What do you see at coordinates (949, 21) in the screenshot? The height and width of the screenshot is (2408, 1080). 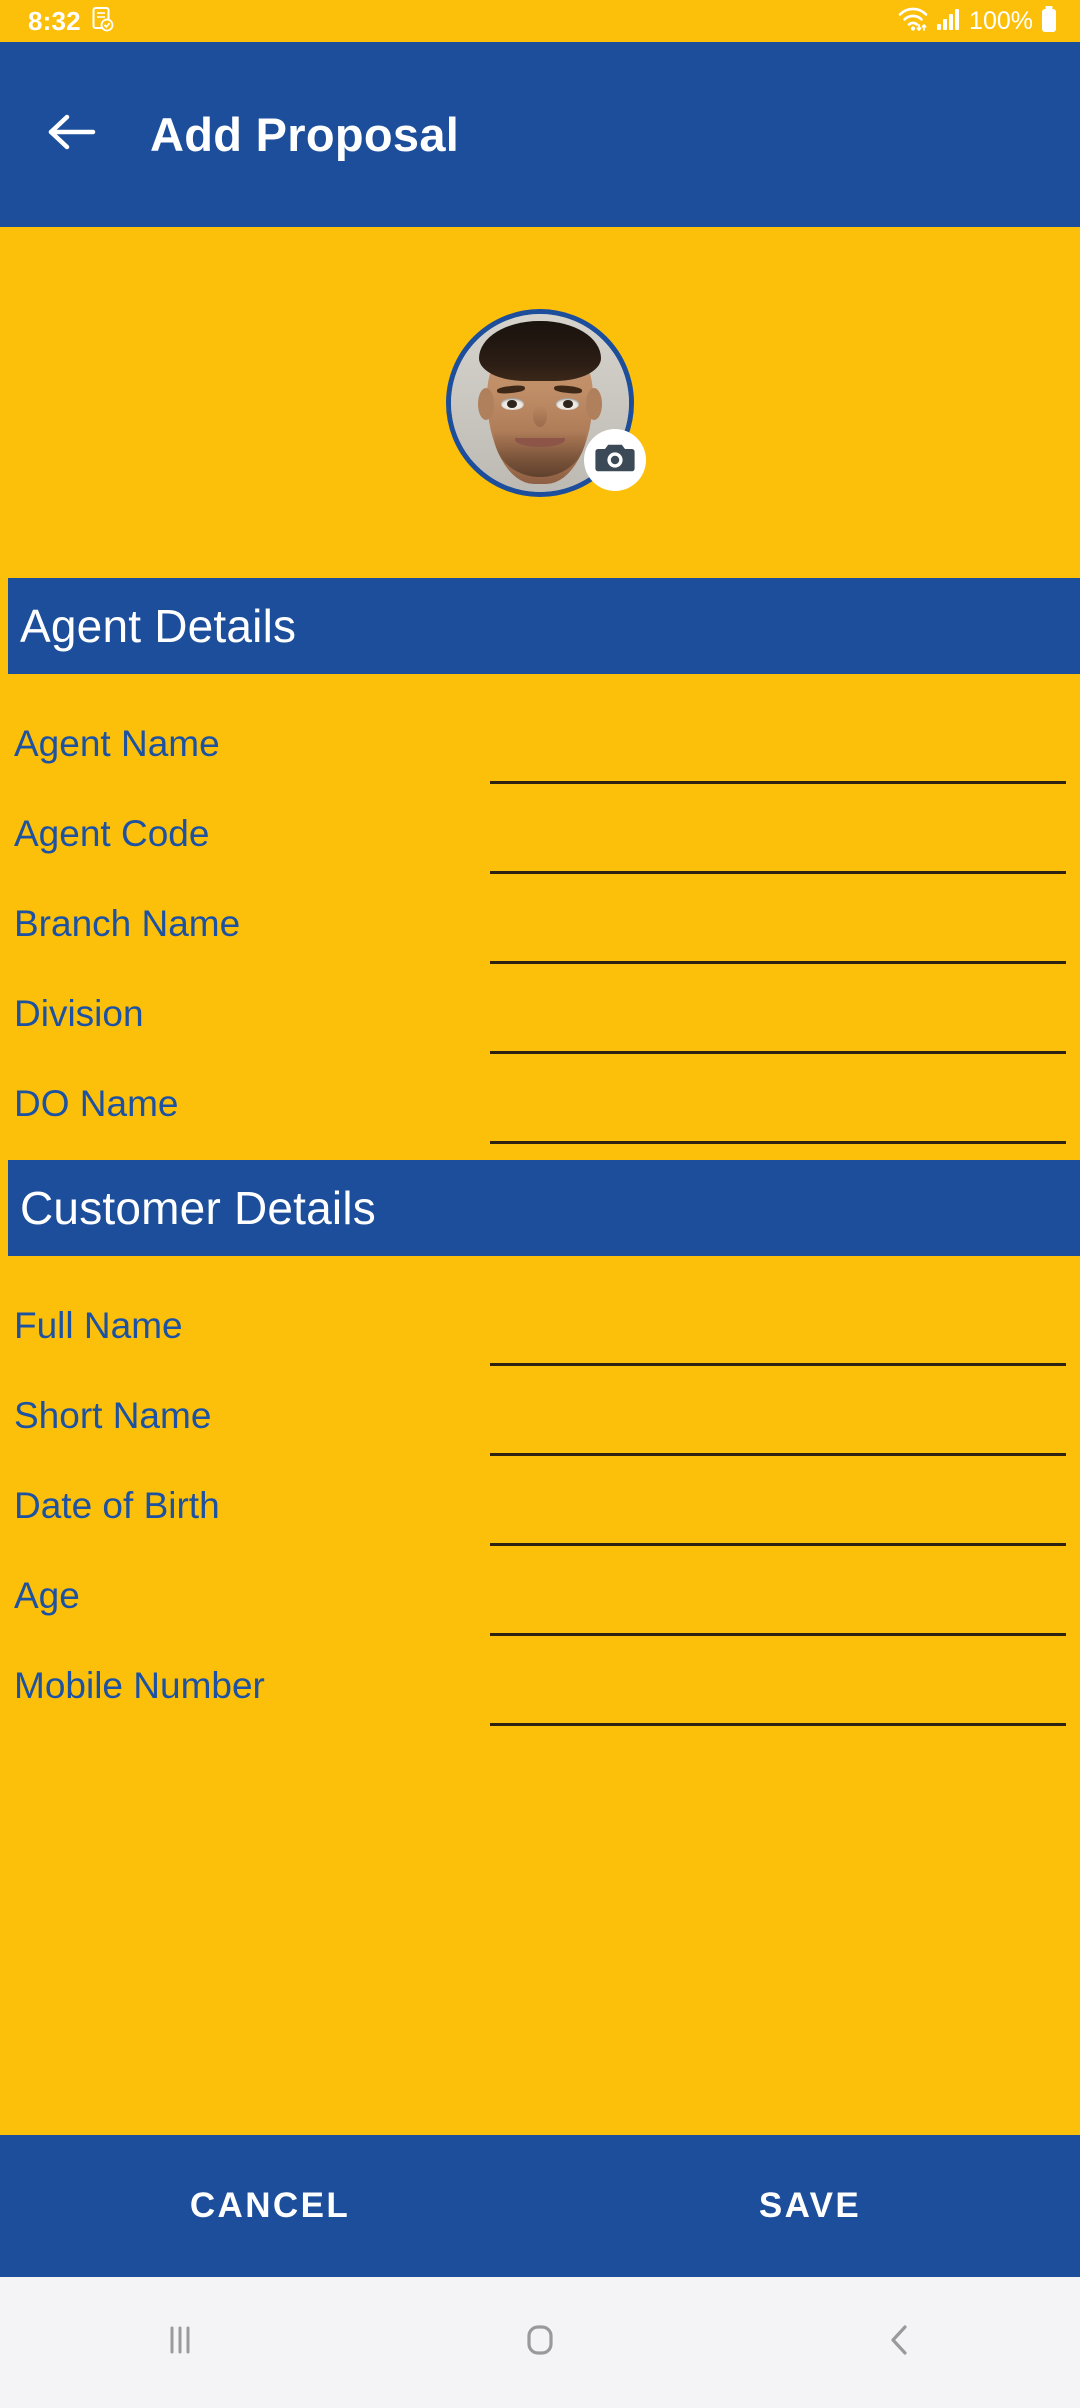 I see `cellular-signal-icon` at bounding box center [949, 21].